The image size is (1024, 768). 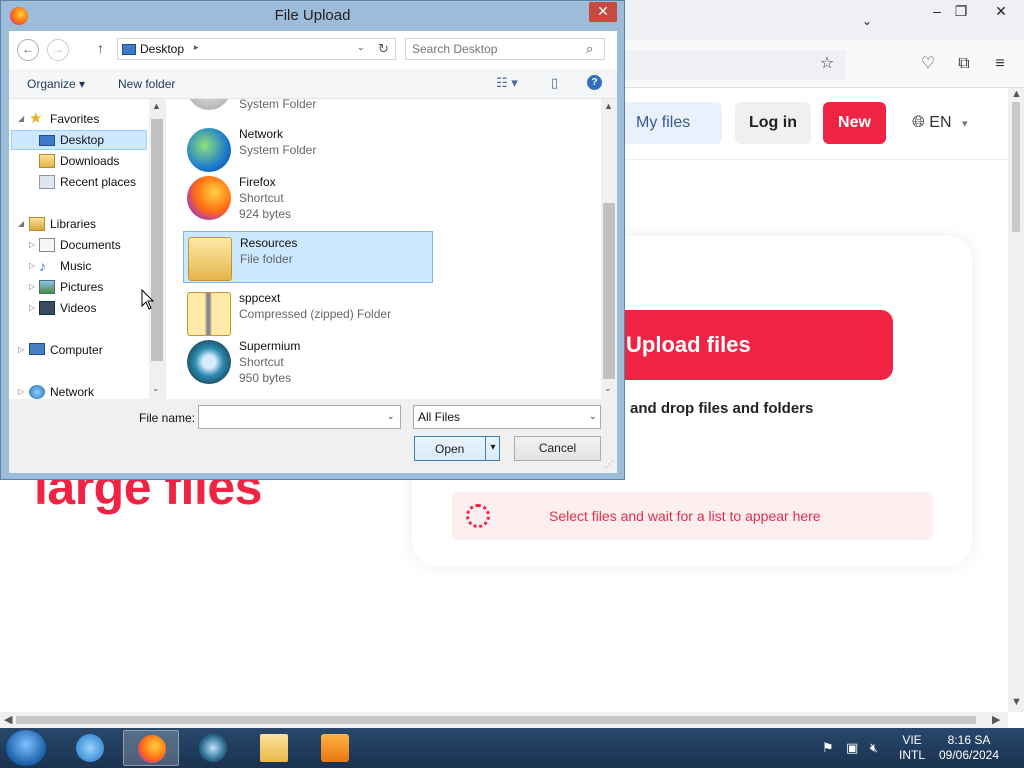 I want to click on cancel-button: Cancel, so click(x=557, y=448).